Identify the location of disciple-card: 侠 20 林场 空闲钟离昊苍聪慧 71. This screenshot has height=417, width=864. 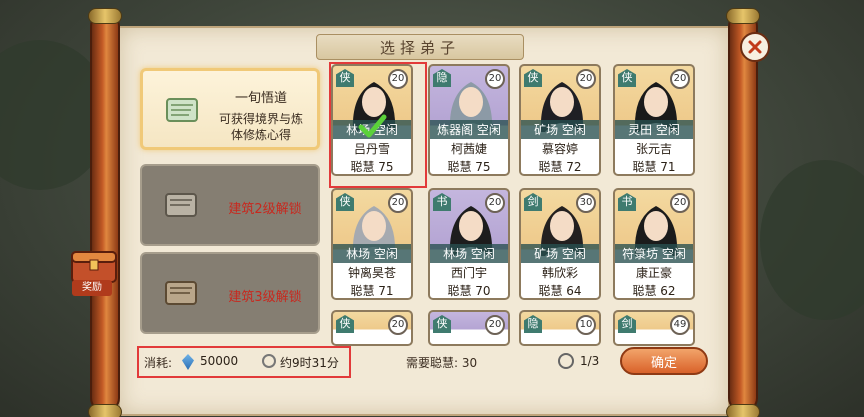
(372, 244).